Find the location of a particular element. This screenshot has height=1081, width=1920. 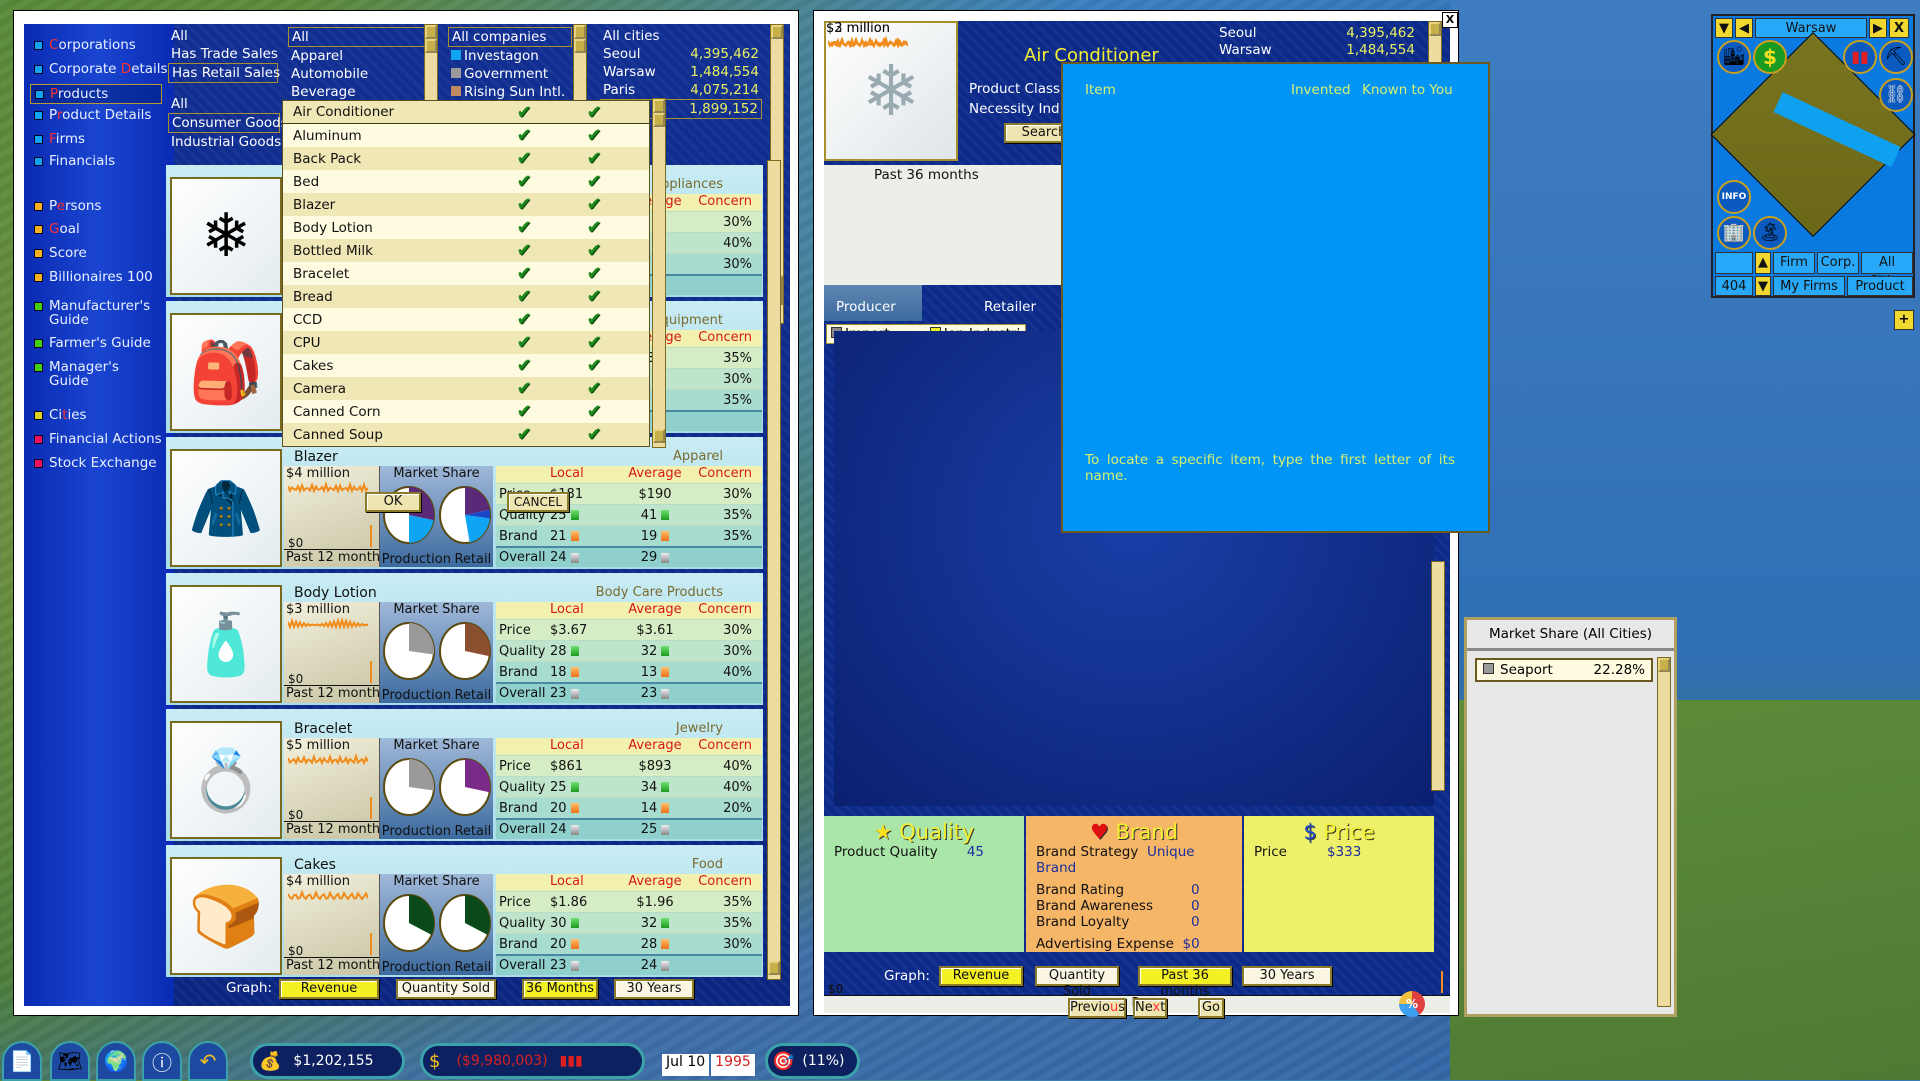

prev-city-button: ◀ is located at coordinates (1744, 28).